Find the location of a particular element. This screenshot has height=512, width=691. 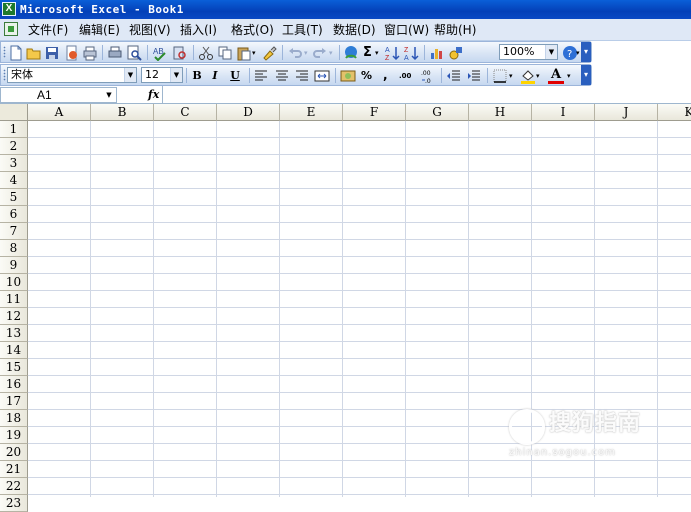

menu-view: 视图(V) is located at coordinates (150, 30).